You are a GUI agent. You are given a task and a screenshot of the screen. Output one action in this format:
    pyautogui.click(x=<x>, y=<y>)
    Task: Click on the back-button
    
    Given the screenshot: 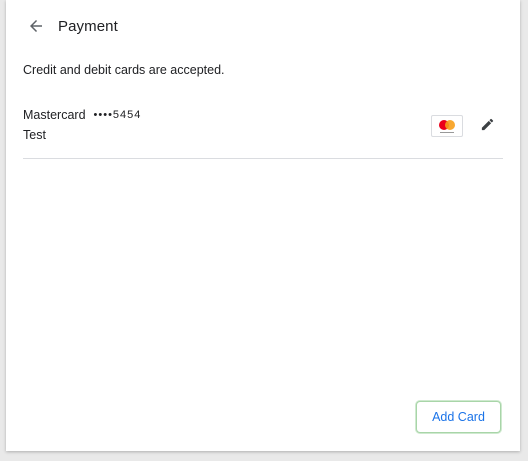 What is the action you would take?
    pyautogui.click(x=36, y=26)
    